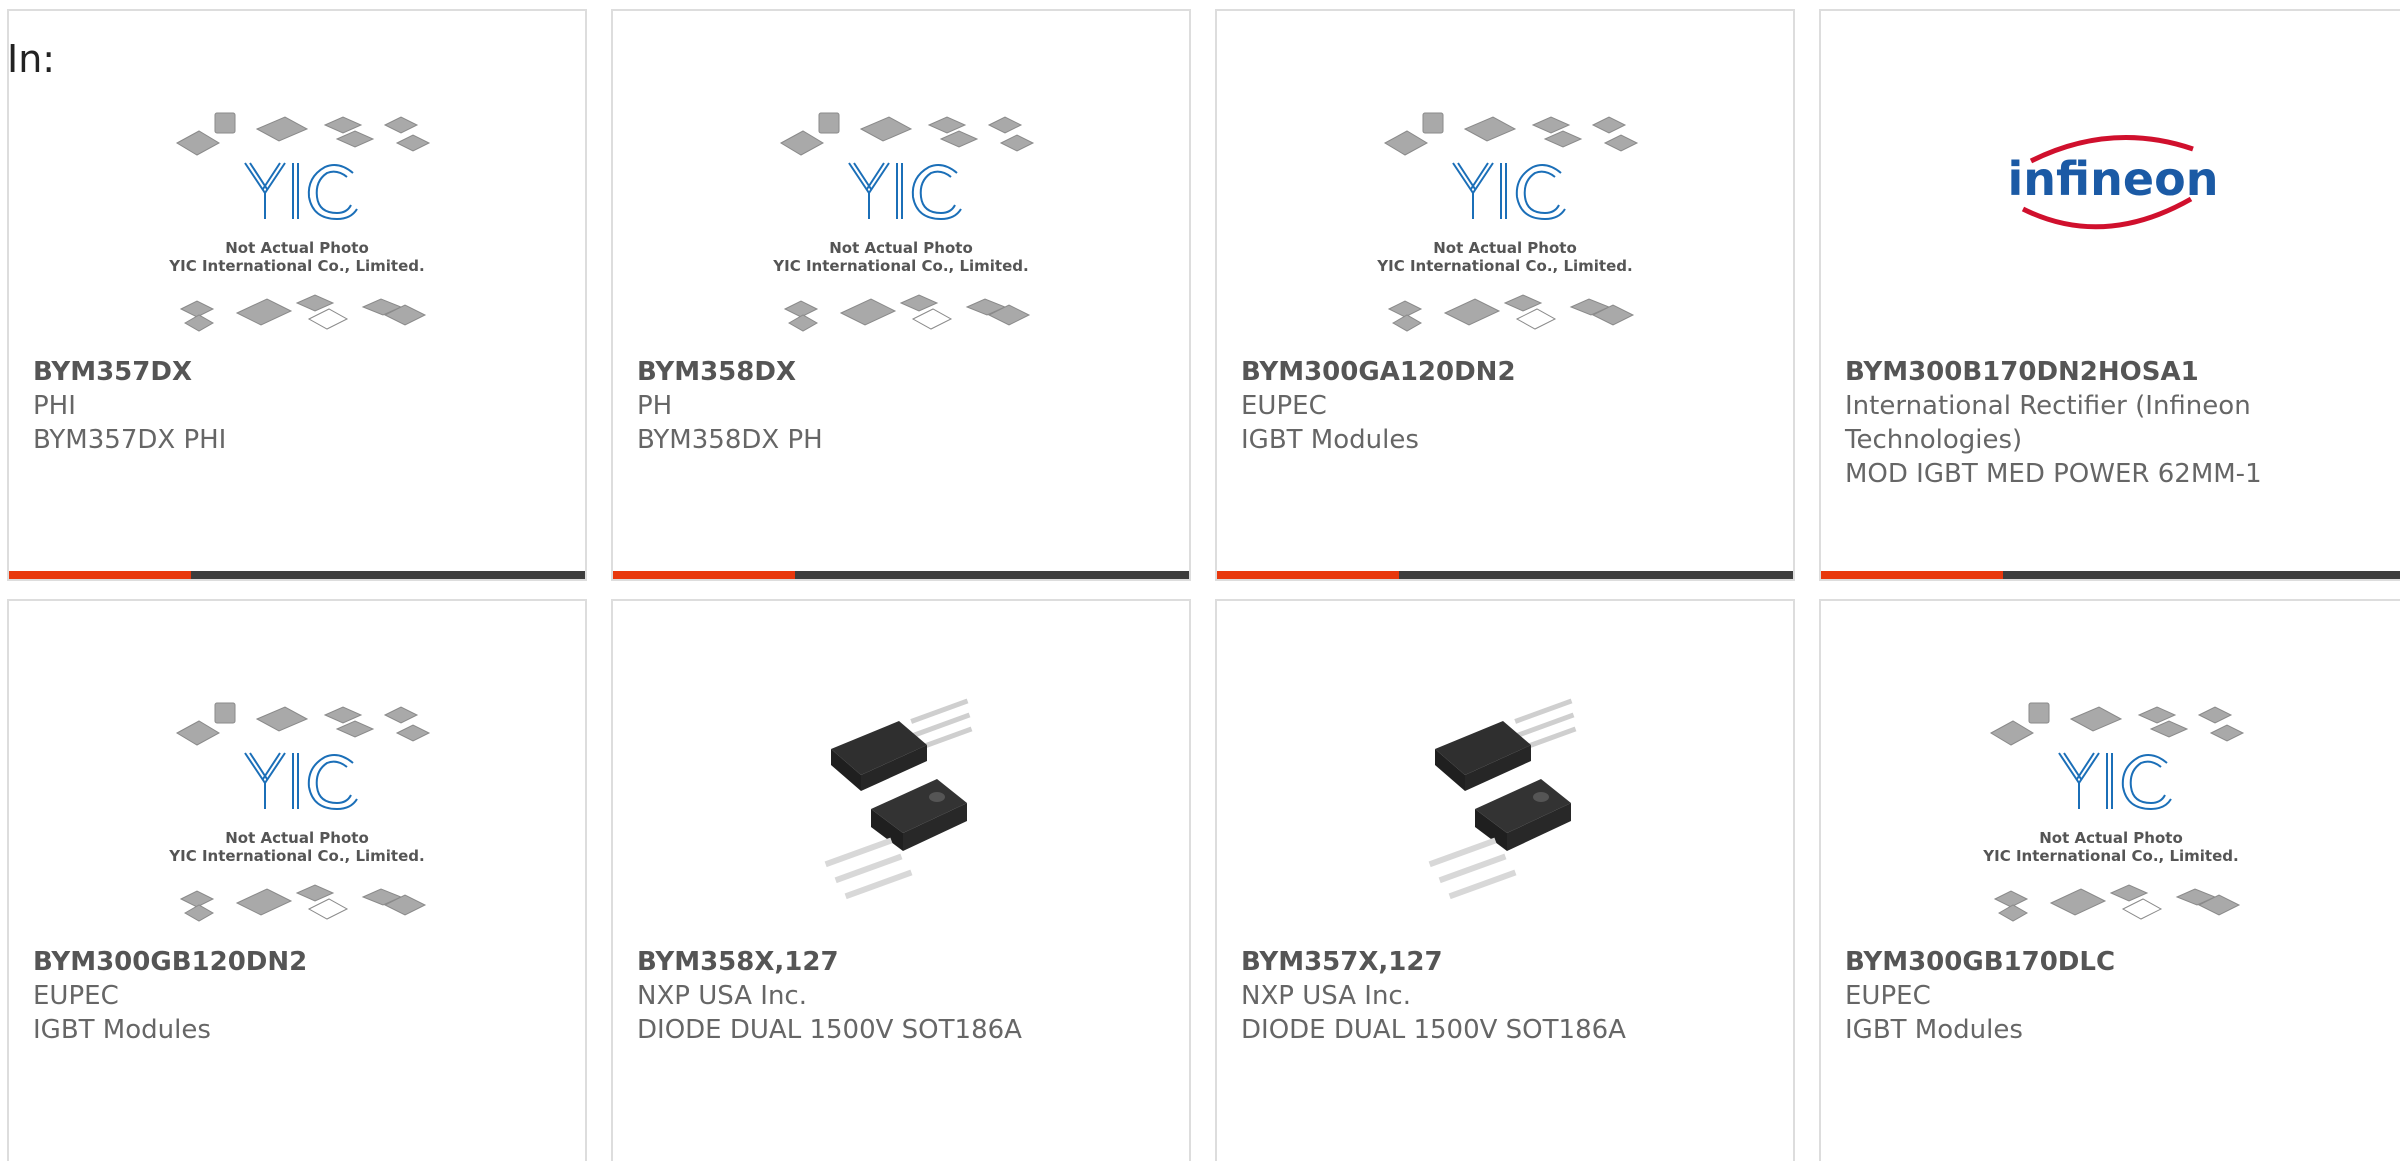 The image size is (2400, 1161). What do you see at coordinates (54, 406) in the screenshot?
I see `manufacturer: PHI` at bounding box center [54, 406].